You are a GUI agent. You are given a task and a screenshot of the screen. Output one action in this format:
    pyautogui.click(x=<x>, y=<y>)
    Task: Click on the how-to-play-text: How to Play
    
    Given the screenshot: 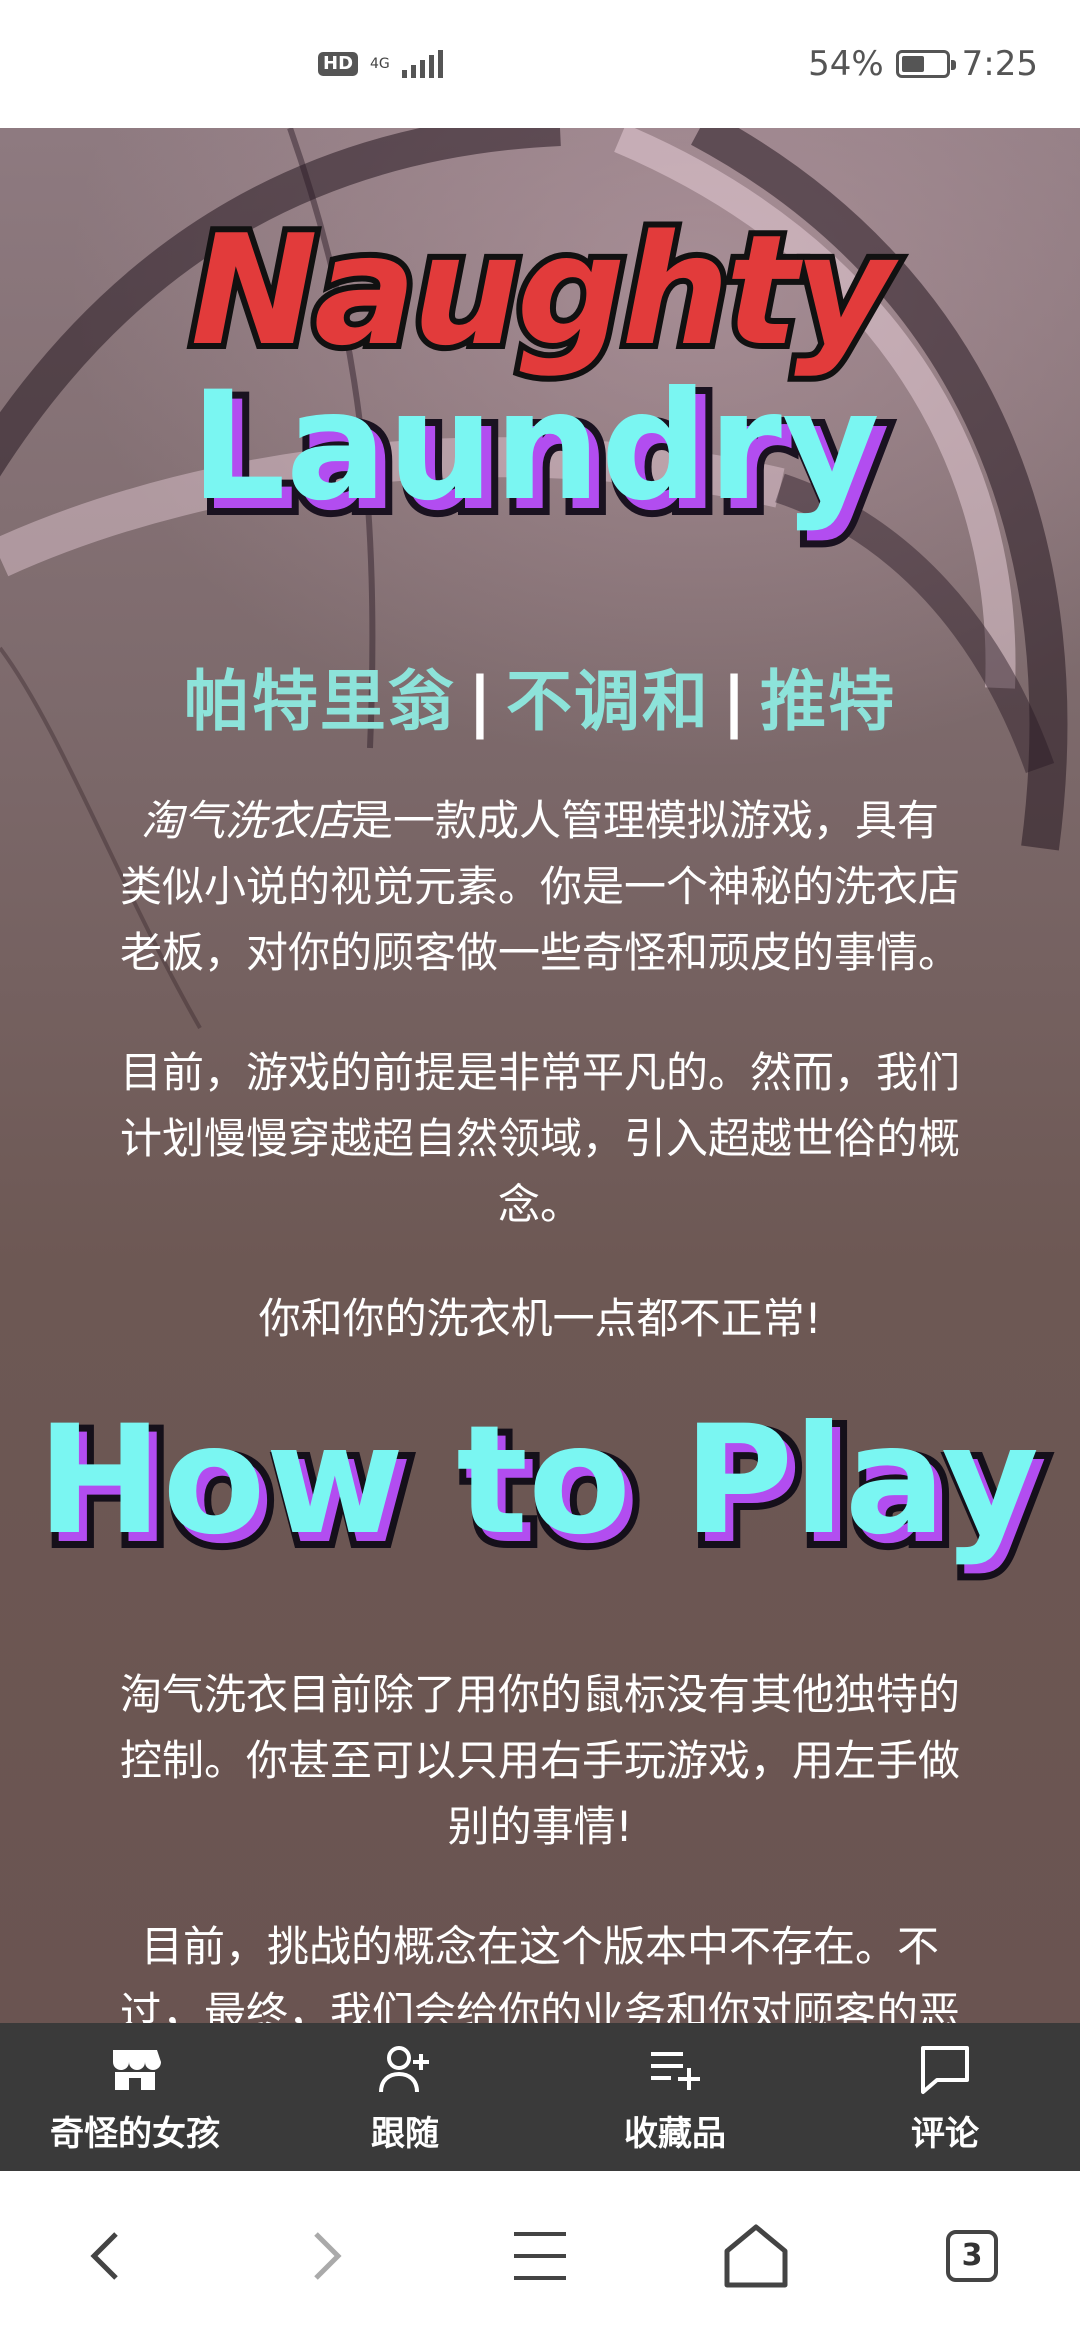 What is the action you would take?
    pyautogui.click(x=538, y=1481)
    